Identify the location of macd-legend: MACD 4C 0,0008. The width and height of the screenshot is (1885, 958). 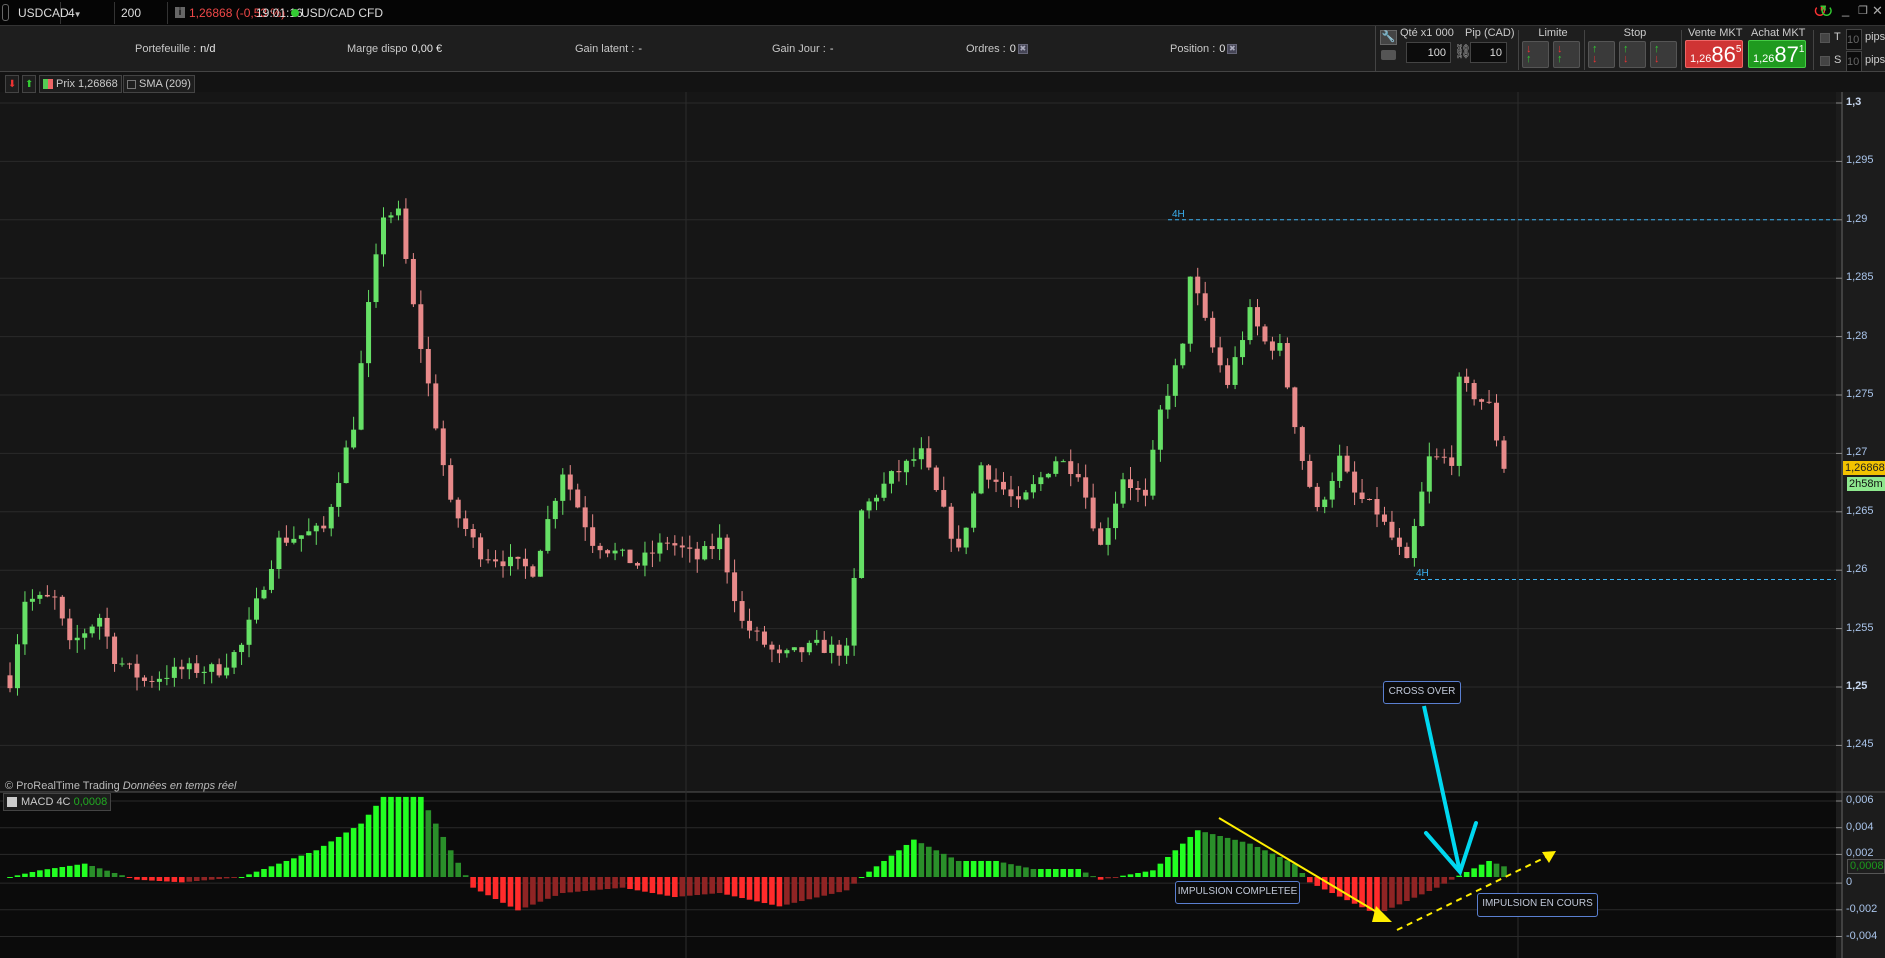
(57, 802).